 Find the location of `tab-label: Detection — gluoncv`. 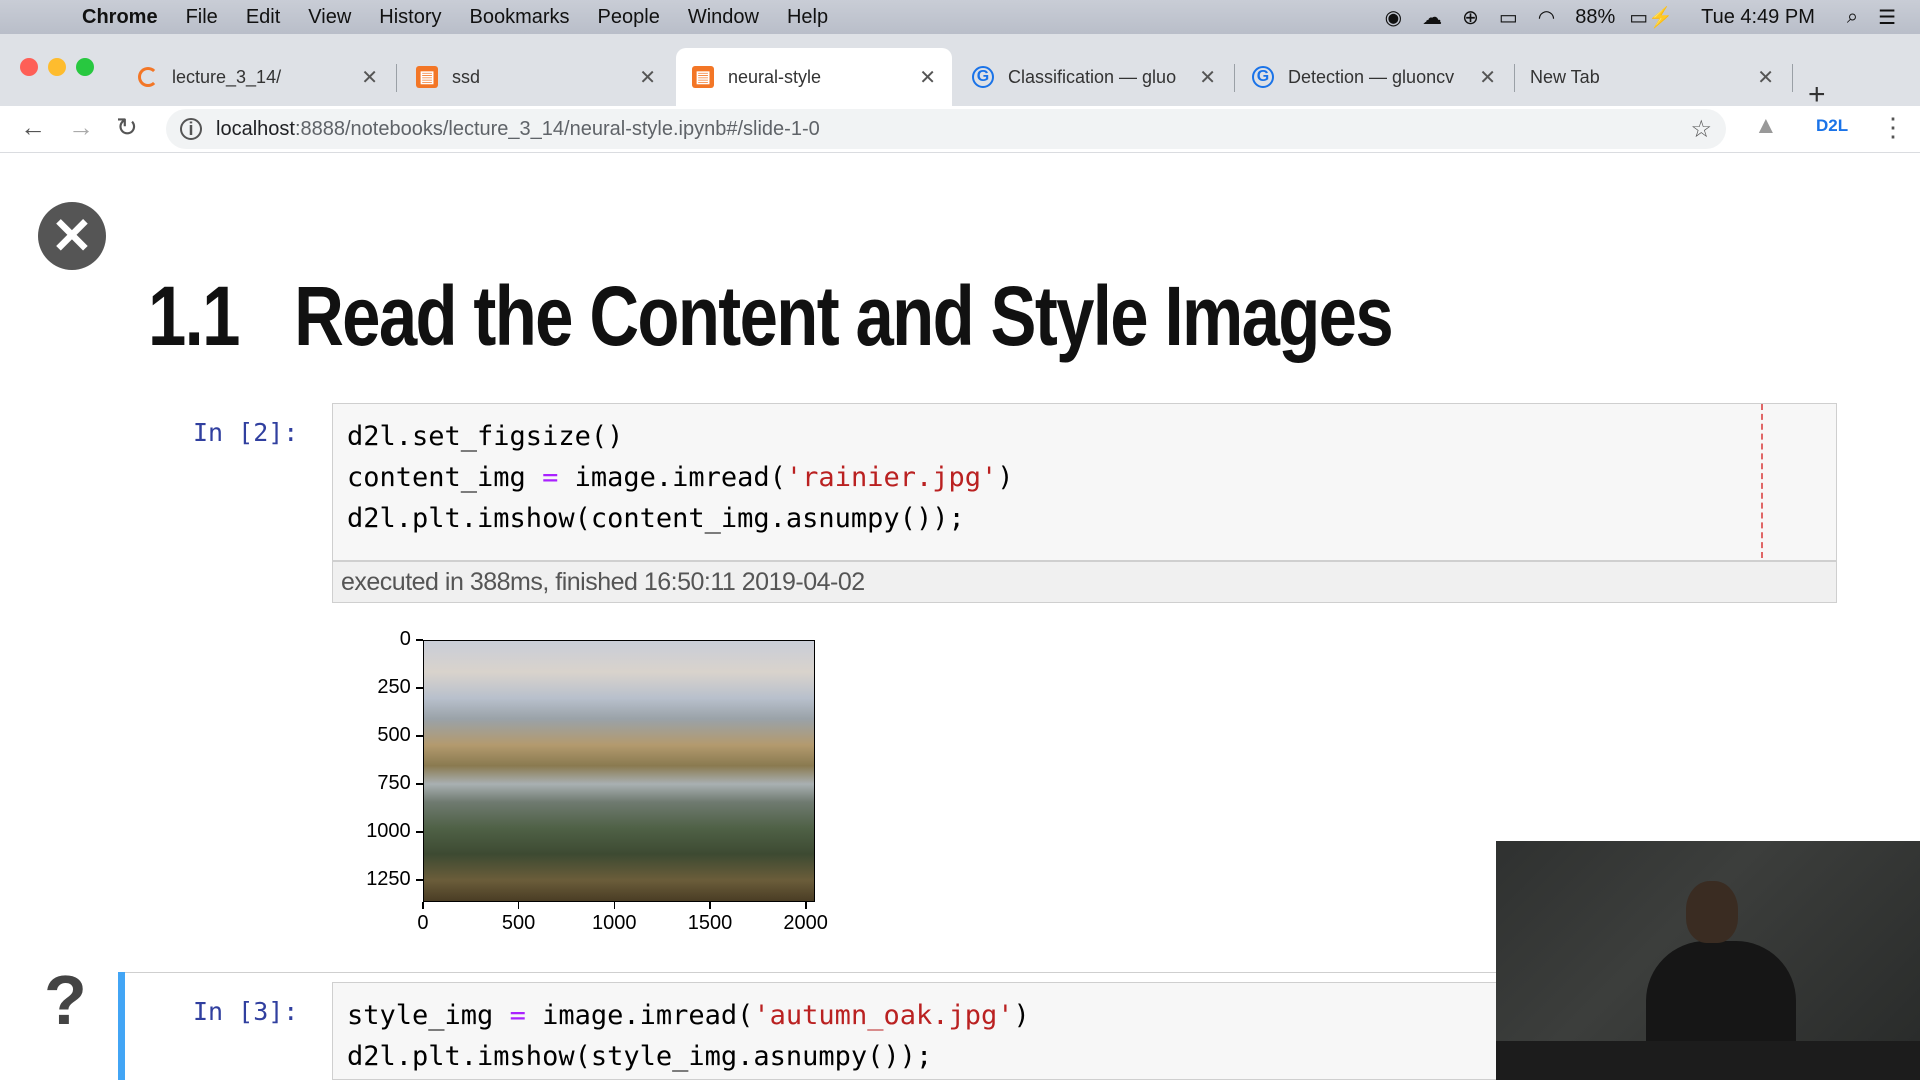

tab-label: Detection — gluoncv is located at coordinates (1371, 76).